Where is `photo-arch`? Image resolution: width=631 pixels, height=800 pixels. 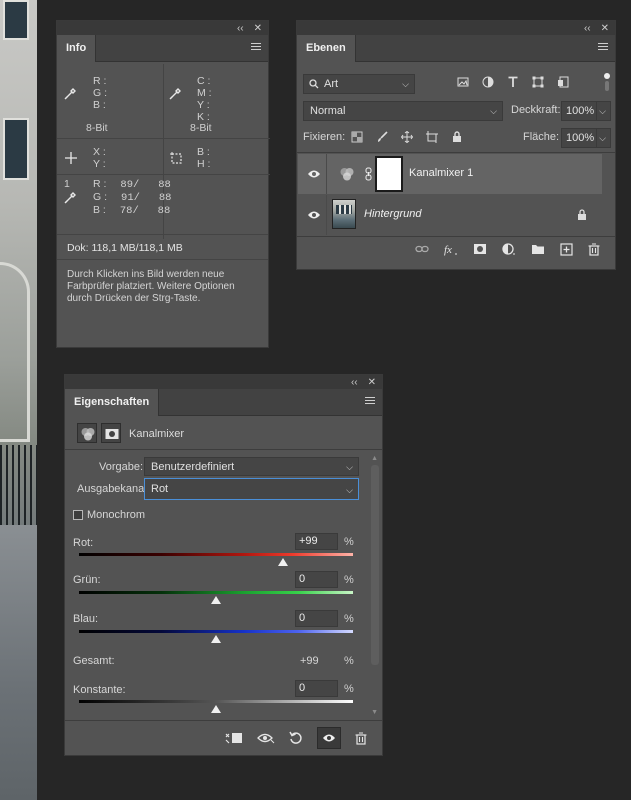
photo-arch is located at coordinates (15, 352).